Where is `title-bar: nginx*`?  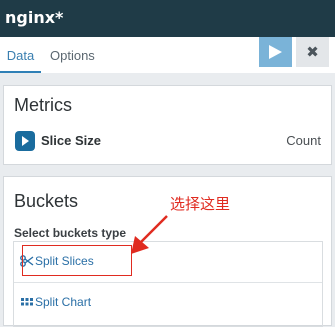
title-bar: nginx* is located at coordinates (167, 18).